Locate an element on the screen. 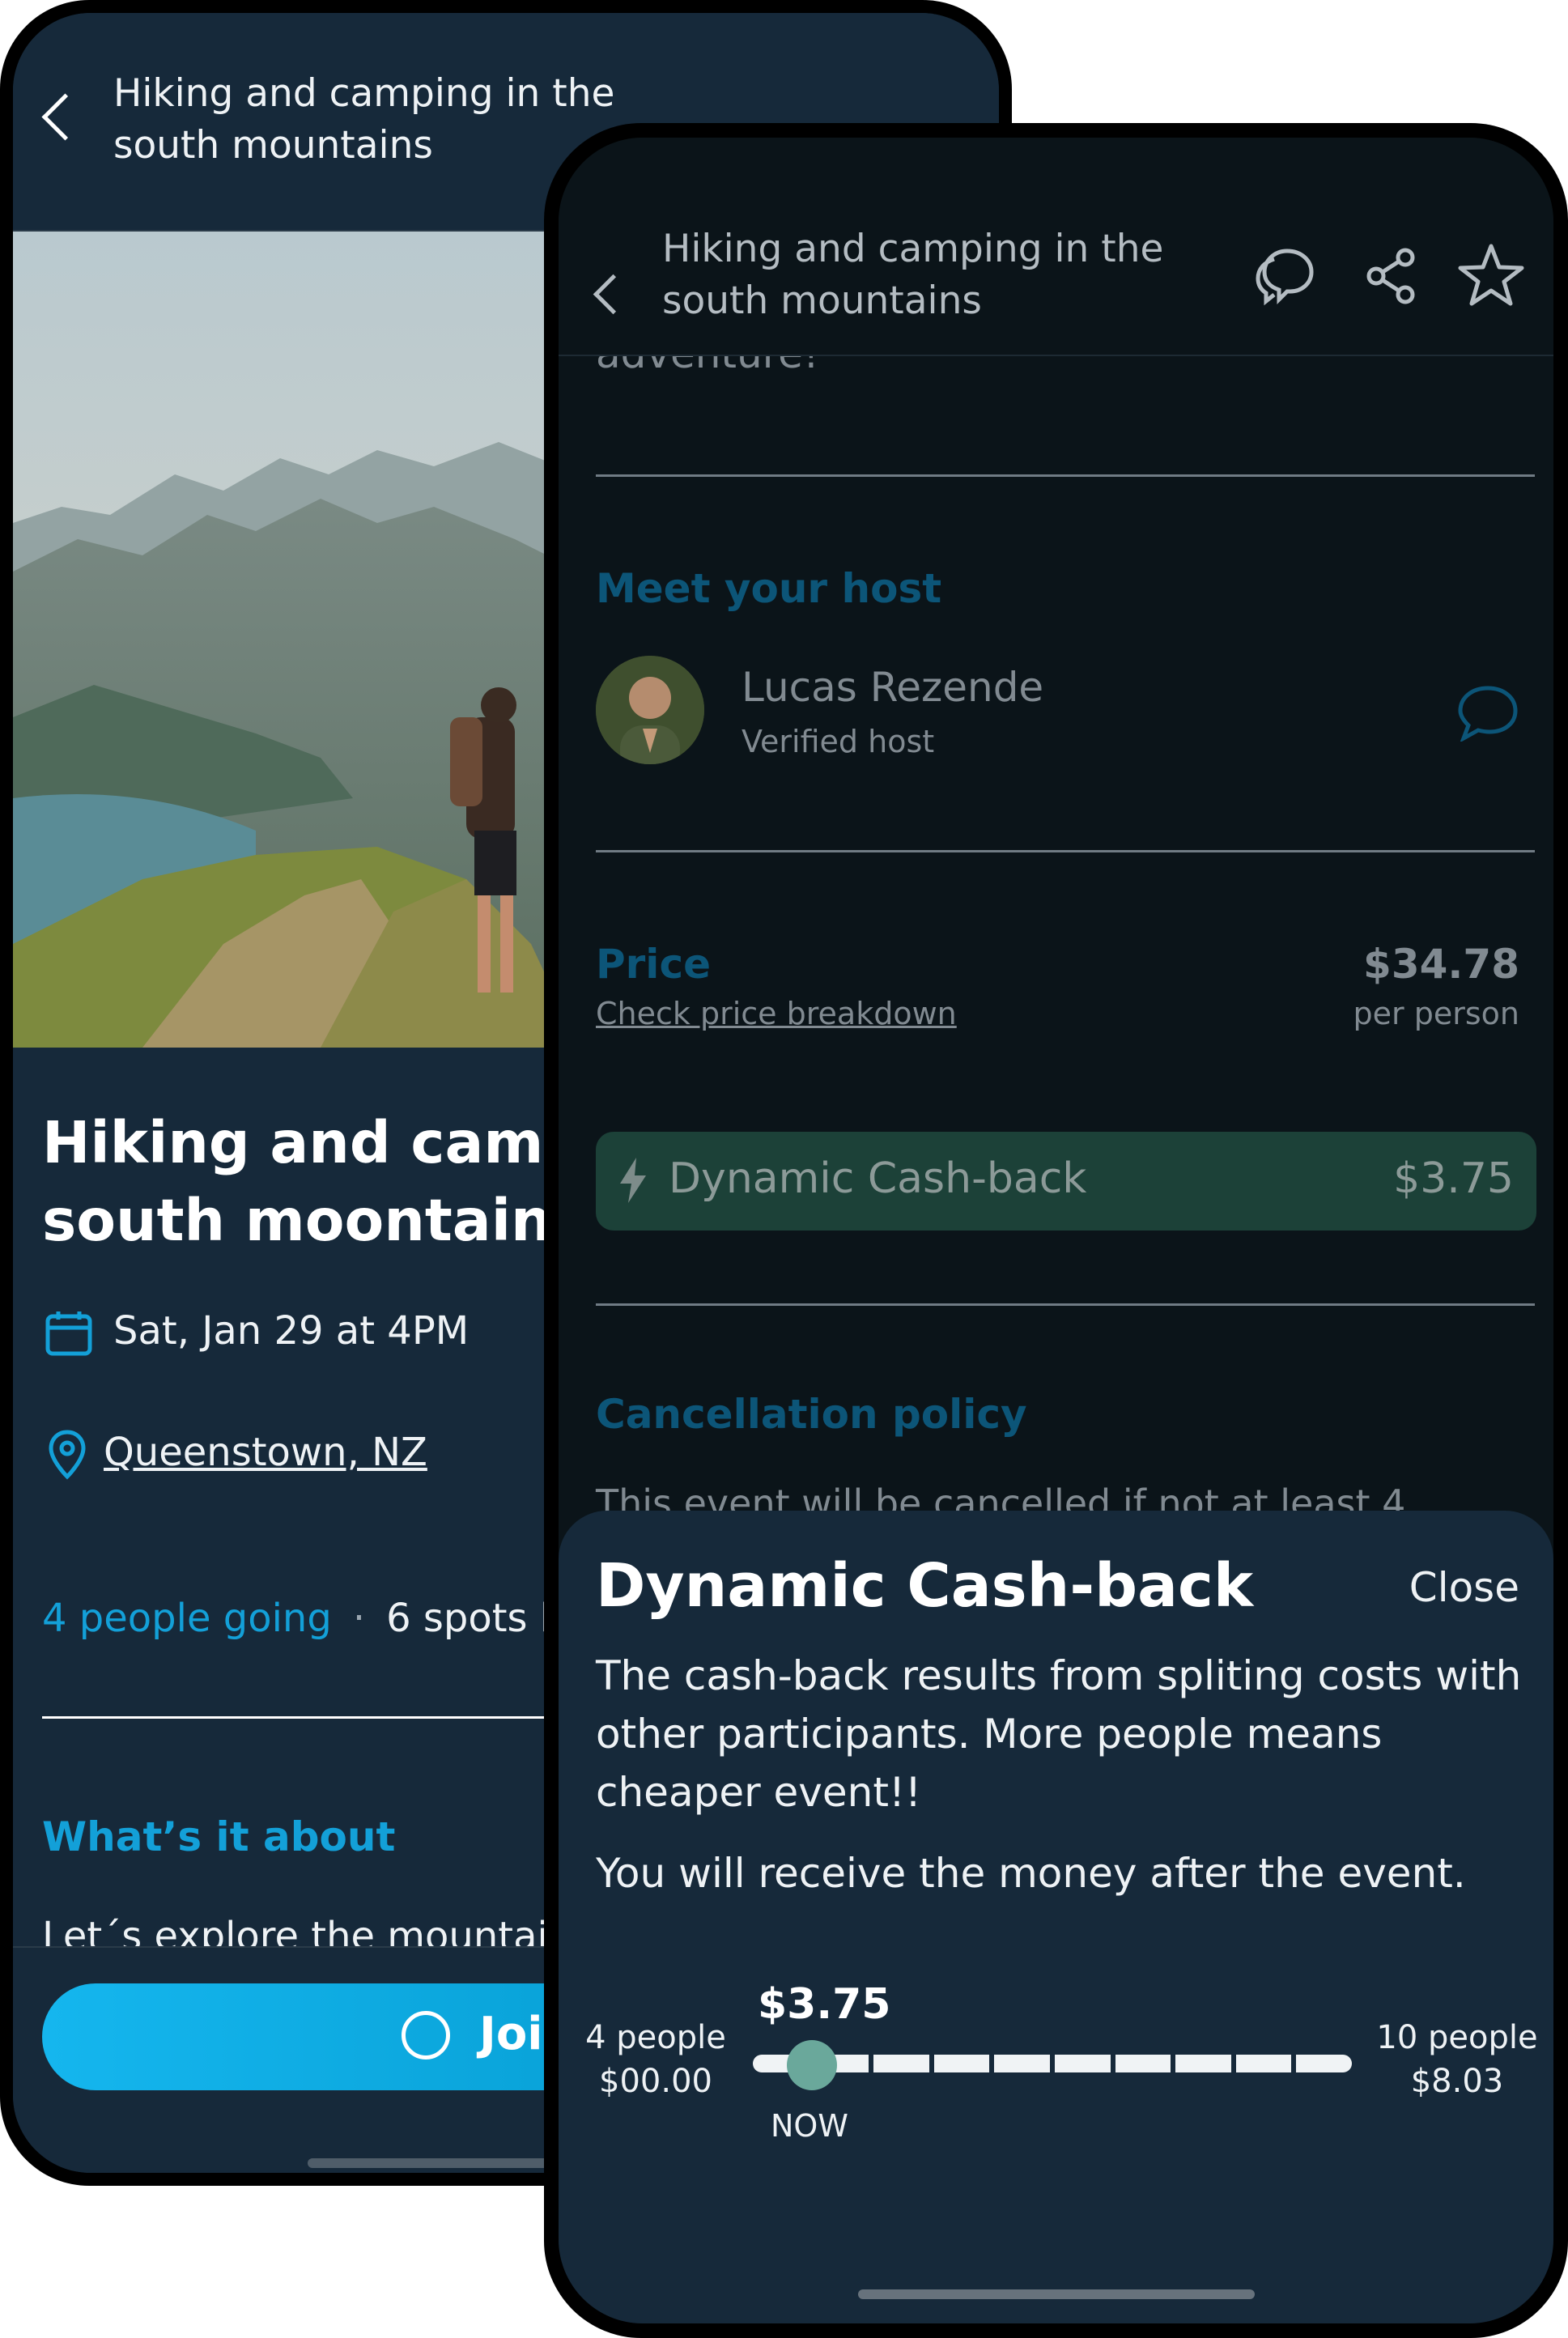  host-avatar-image is located at coordinates (650, 710).